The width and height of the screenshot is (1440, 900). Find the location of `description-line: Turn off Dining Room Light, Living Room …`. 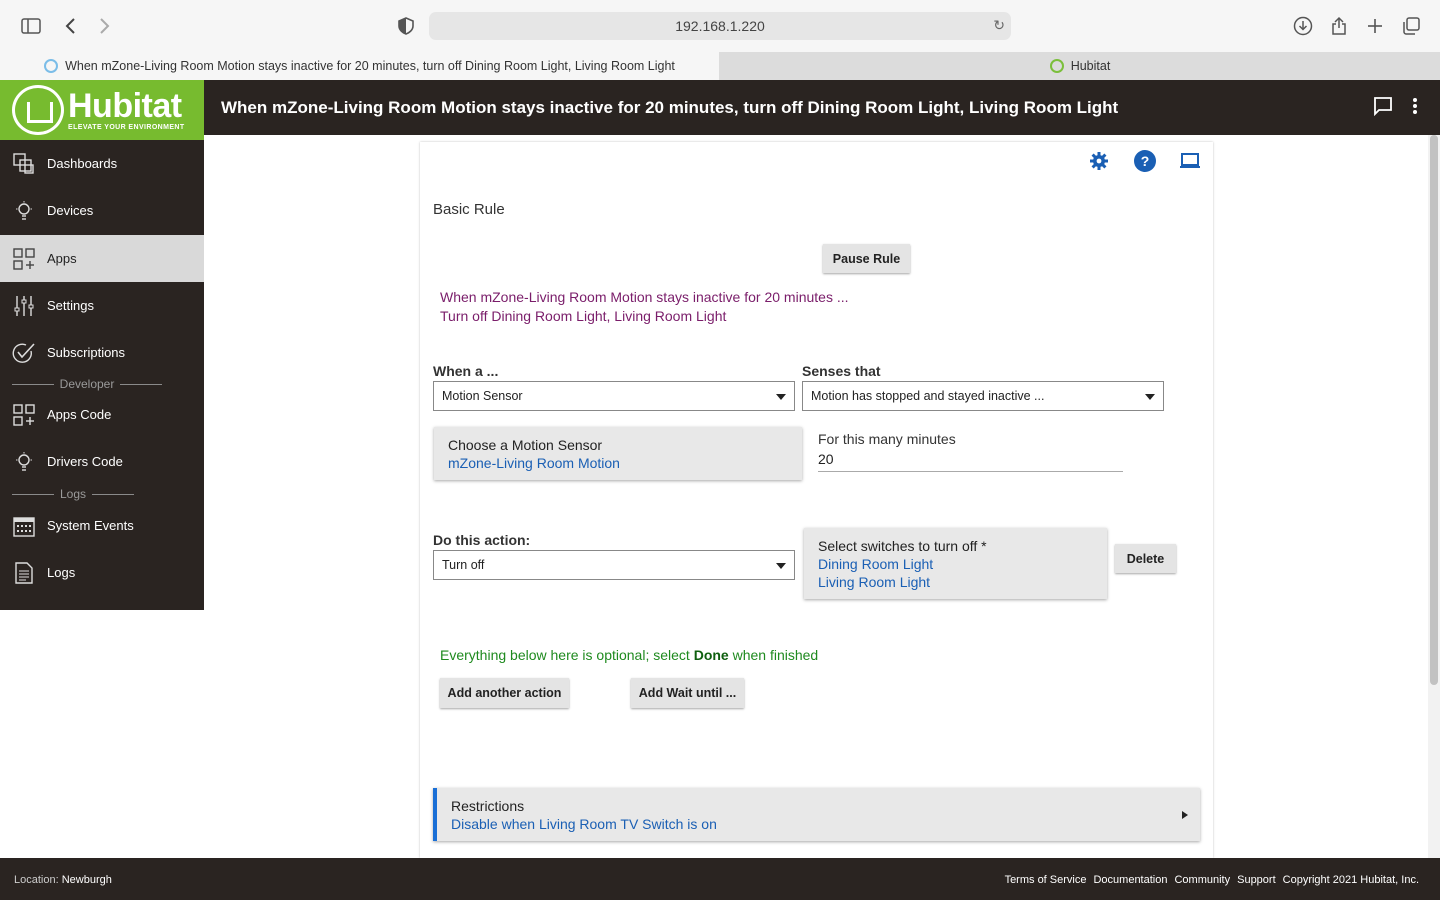

description-line: Turn off Dining Room Light, Living Room … is located at coordinates (583, 316).